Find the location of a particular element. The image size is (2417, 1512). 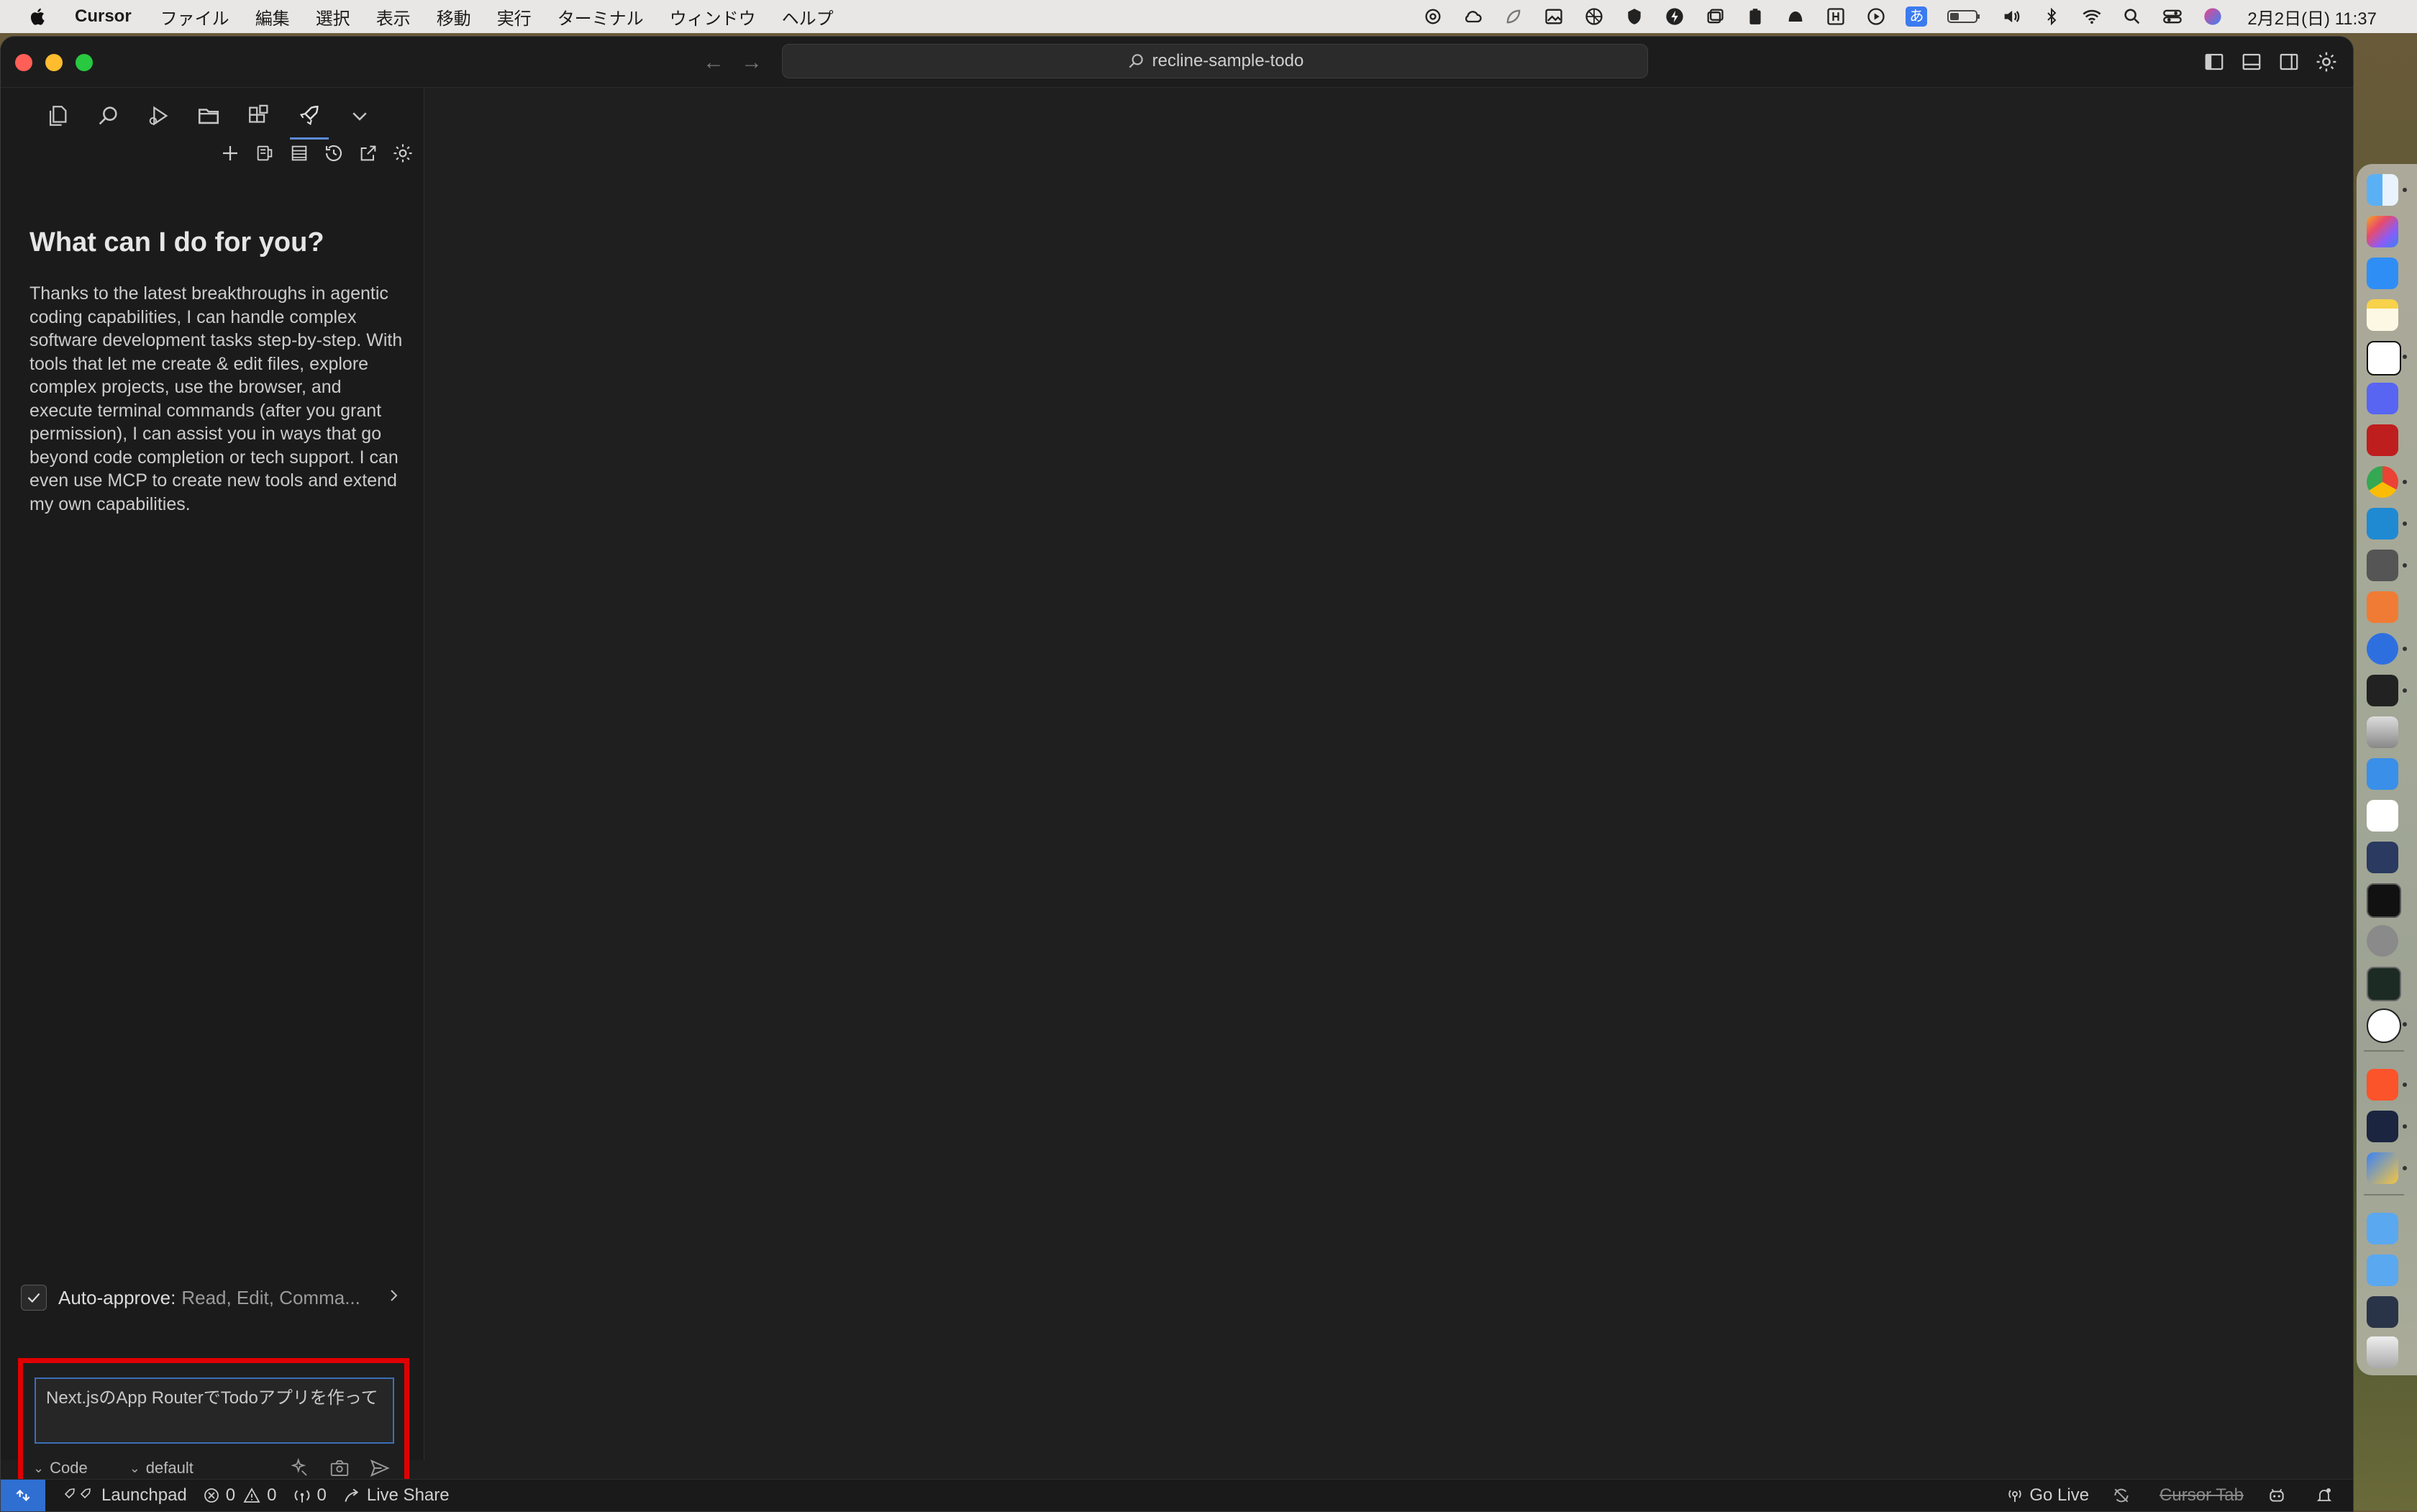

ports-status: 0 is located at coordinates (310, 1495).